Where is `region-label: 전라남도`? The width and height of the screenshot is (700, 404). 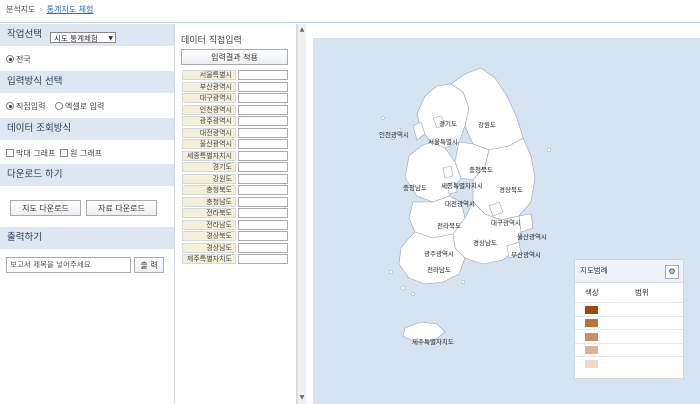
region-label: 전라남도 is located at coordinates (209, 224).